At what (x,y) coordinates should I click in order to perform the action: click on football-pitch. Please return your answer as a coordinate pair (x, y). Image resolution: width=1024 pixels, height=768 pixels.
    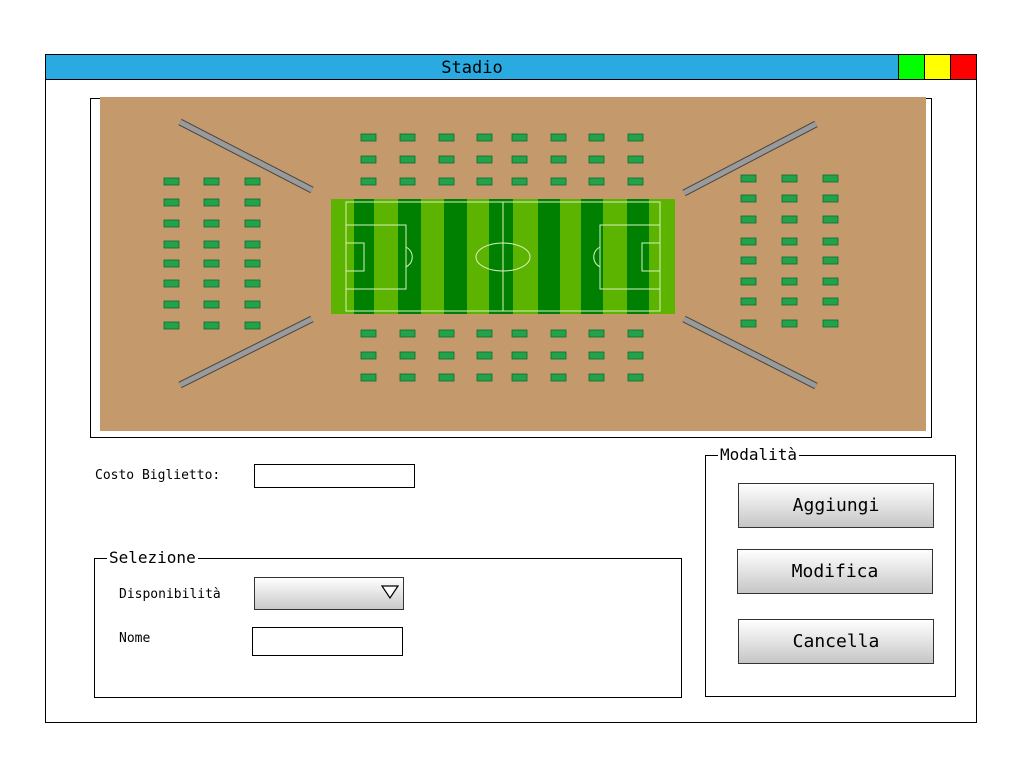
    Looking at the image, I should click on (503, 256).